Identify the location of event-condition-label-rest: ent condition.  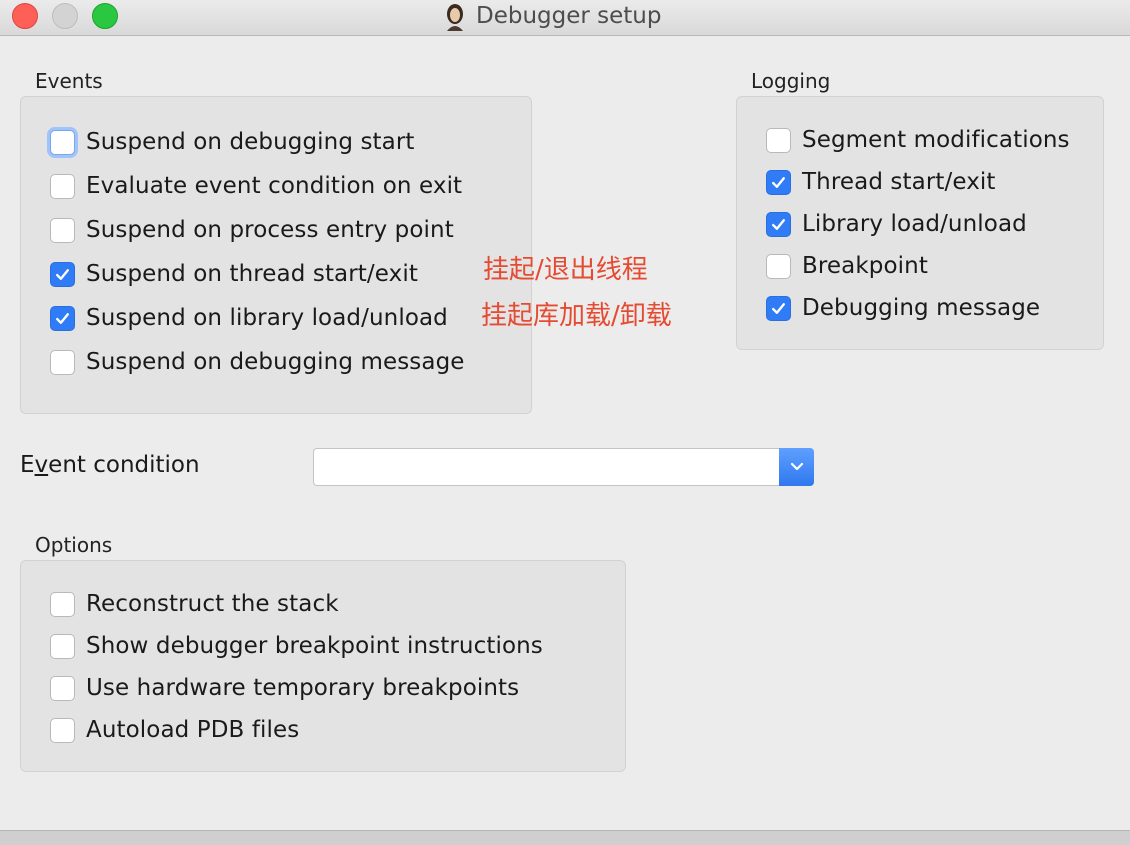
(124, 465).